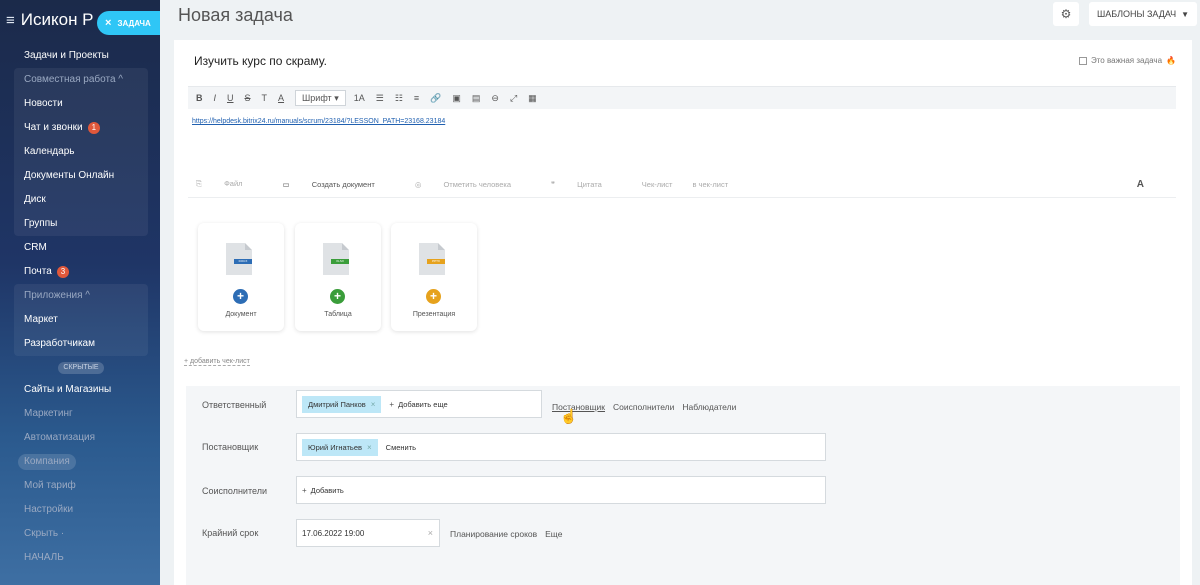  I want to click on important-label: Это важная задача, so click(1126, 60).